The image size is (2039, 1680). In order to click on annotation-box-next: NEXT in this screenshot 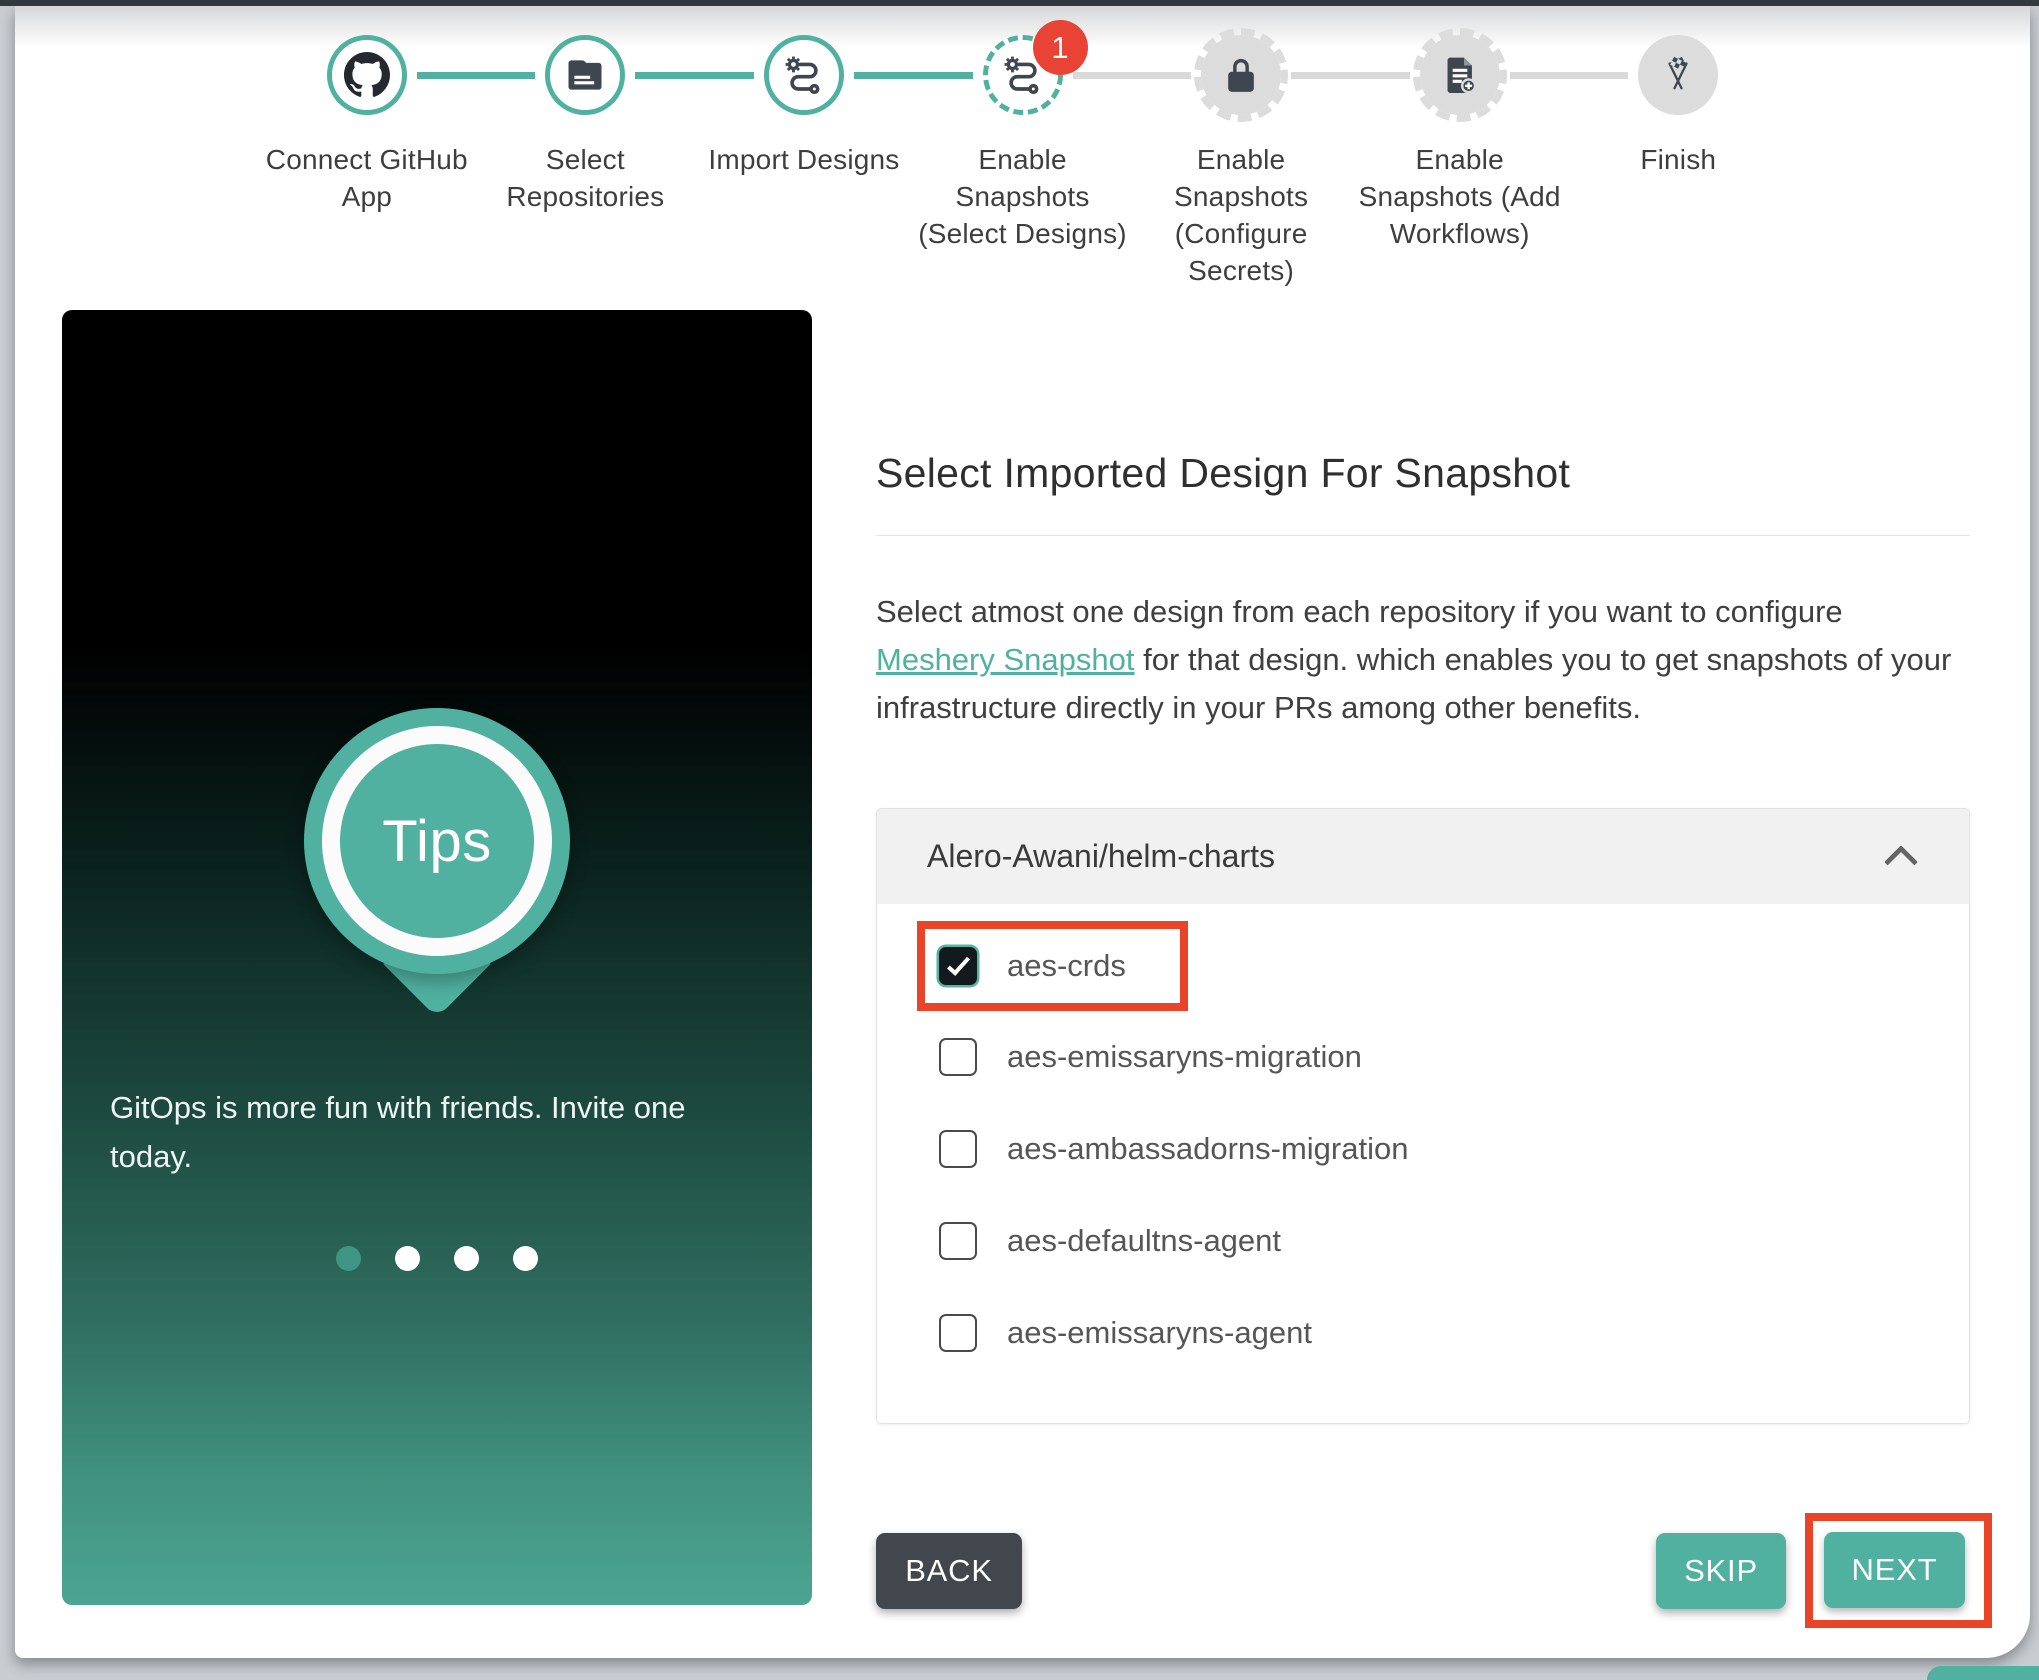, I will do `click(1898, 1571)`.